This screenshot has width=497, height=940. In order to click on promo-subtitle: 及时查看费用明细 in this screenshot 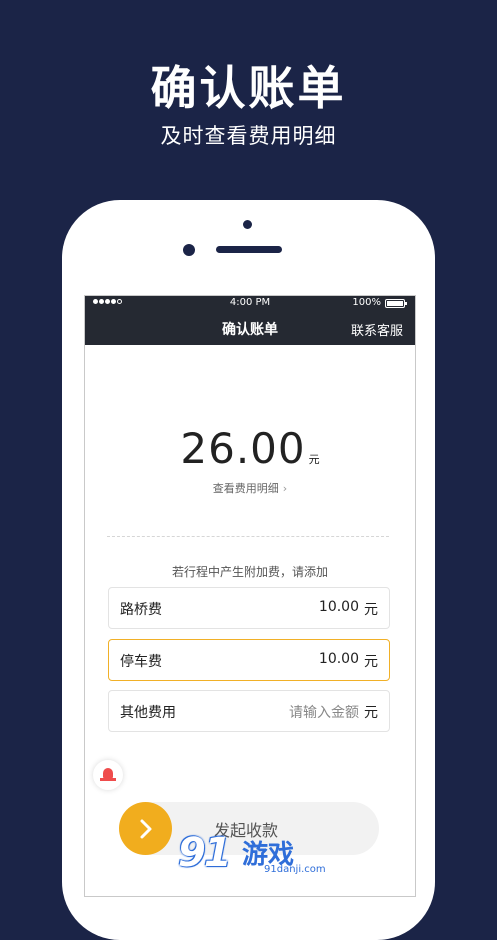, I will do `click(248, 136)`.